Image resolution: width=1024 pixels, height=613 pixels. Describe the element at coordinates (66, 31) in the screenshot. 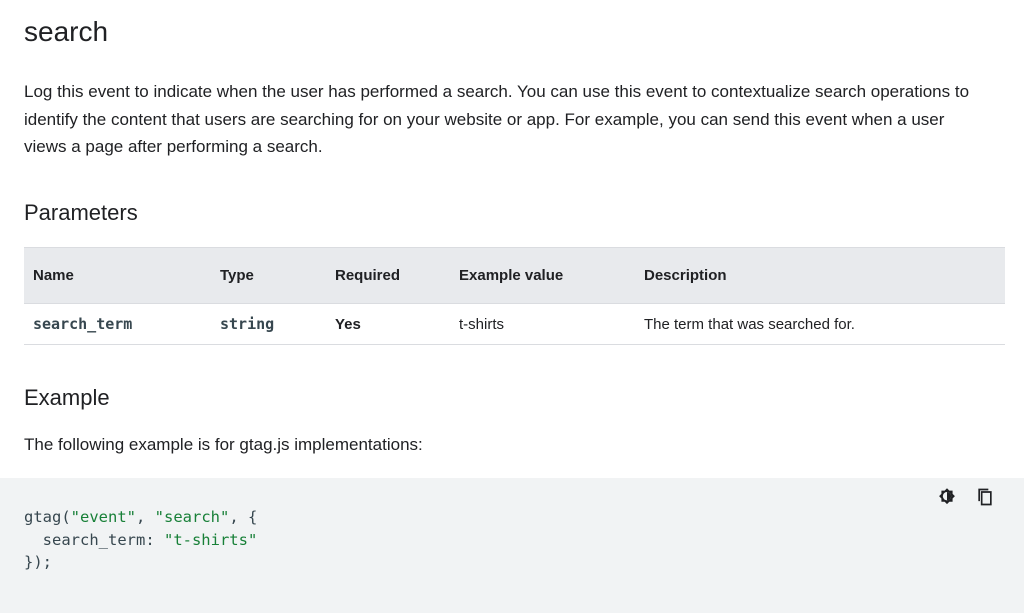

I see `page-title: search` at that location.